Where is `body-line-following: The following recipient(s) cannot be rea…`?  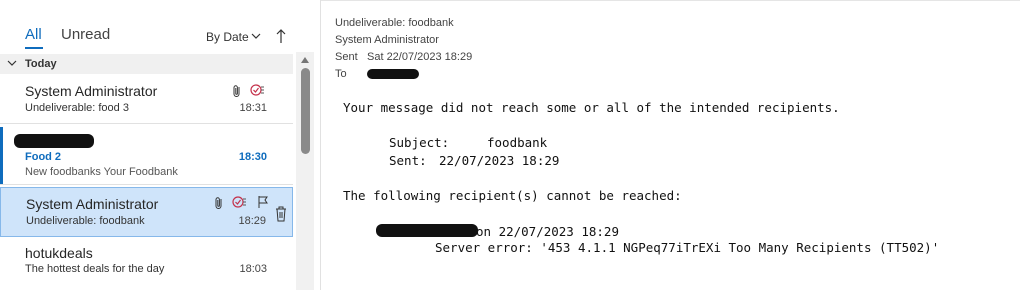
body-line-following: The following recipient(s) cannot be rea… is located at coordinates (512, 195).